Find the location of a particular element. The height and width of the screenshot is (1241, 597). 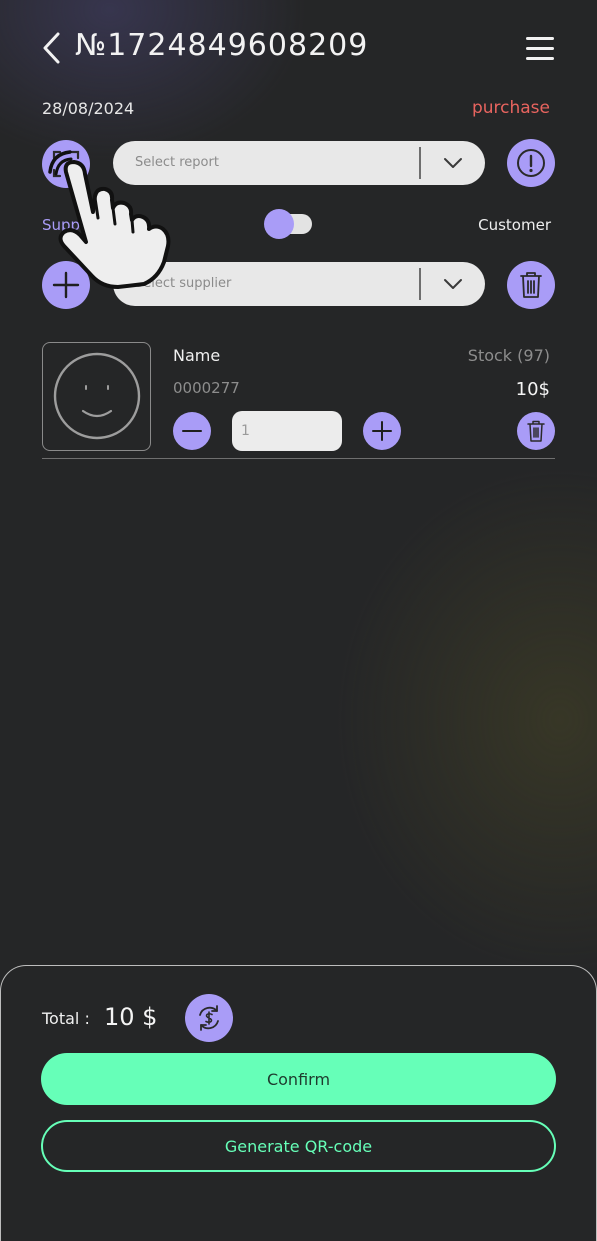

supplier-select: Select supplier is located at coordinates (299, 284).